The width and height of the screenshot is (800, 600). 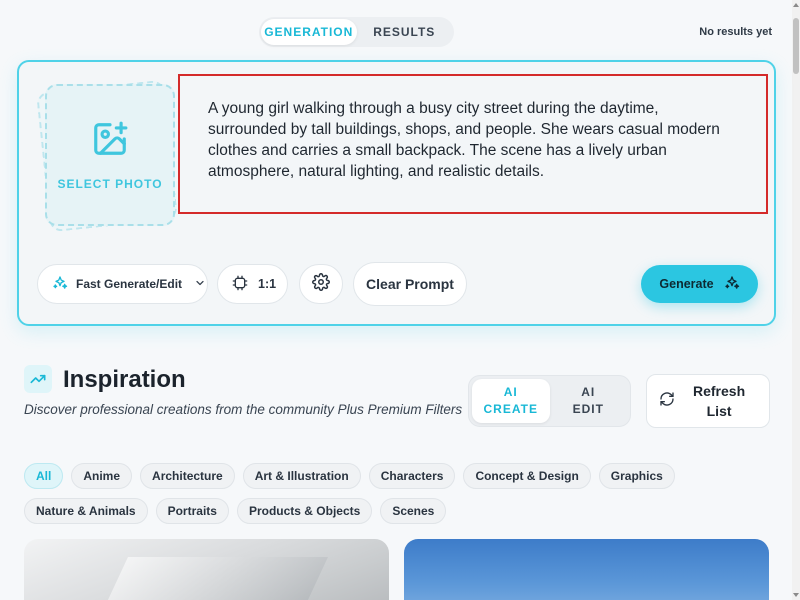 What do you see at coordinates (413, 511) in the screenshot?
I see `chip-scenes: Scenes` at bounding box center [413, 511].